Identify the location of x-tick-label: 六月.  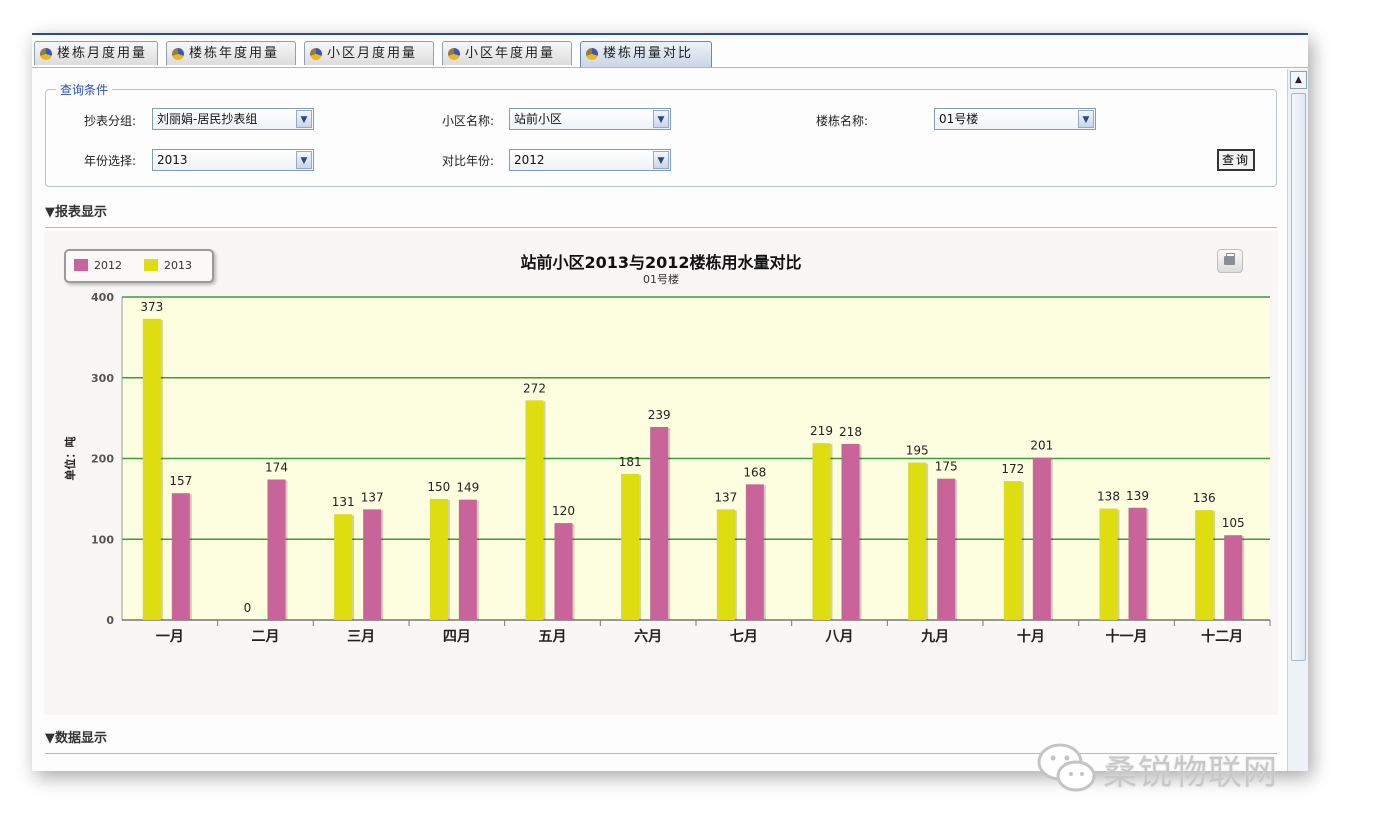
(648, 636).